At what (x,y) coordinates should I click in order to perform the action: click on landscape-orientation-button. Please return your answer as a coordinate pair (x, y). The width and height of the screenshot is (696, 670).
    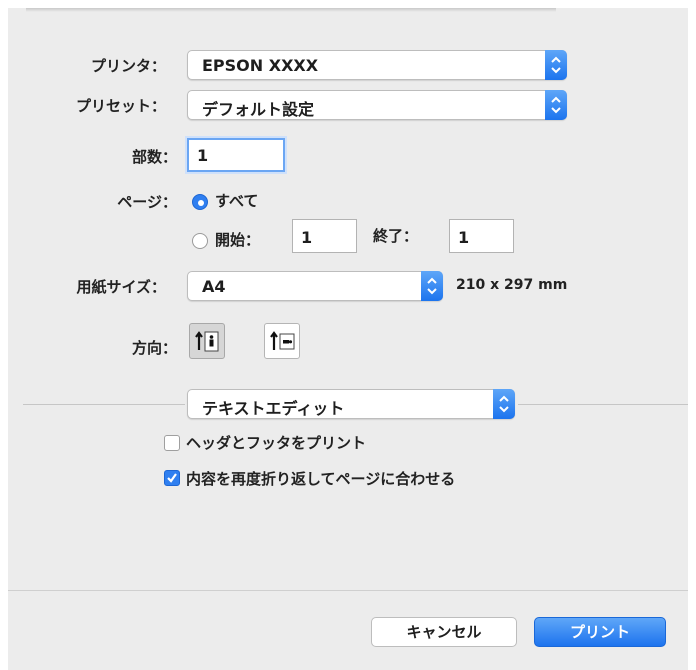
    Looking at the image, I should click on (282, 341).